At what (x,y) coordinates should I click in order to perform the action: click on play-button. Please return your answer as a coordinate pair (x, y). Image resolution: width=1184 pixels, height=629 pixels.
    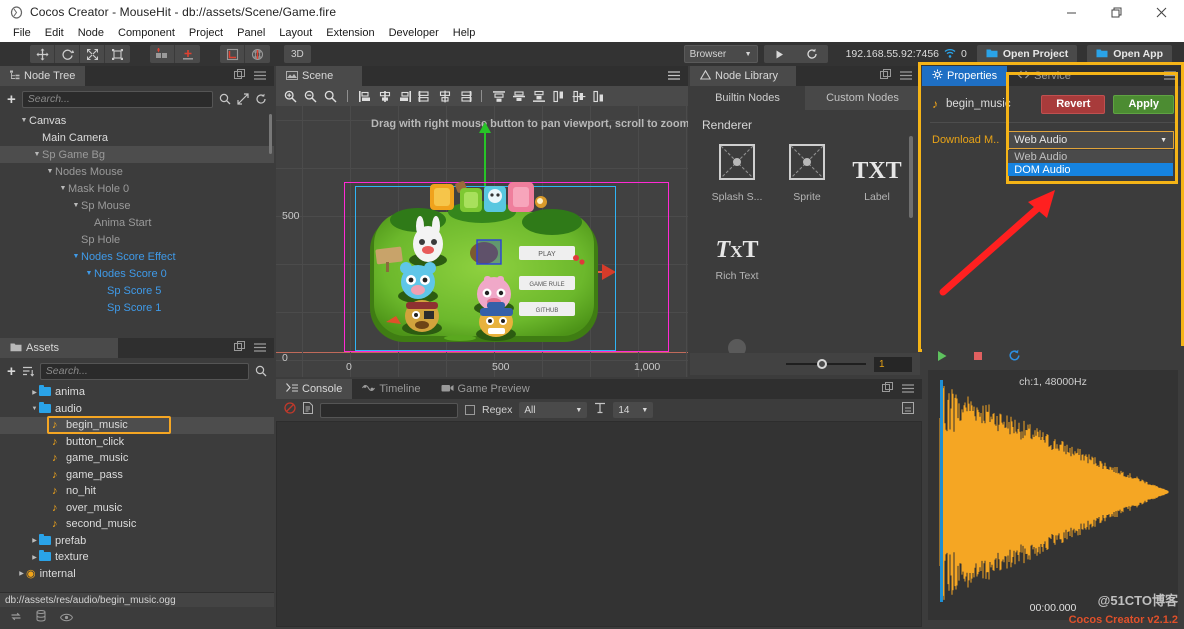
    Looking at the image, I should click on (942, 358).